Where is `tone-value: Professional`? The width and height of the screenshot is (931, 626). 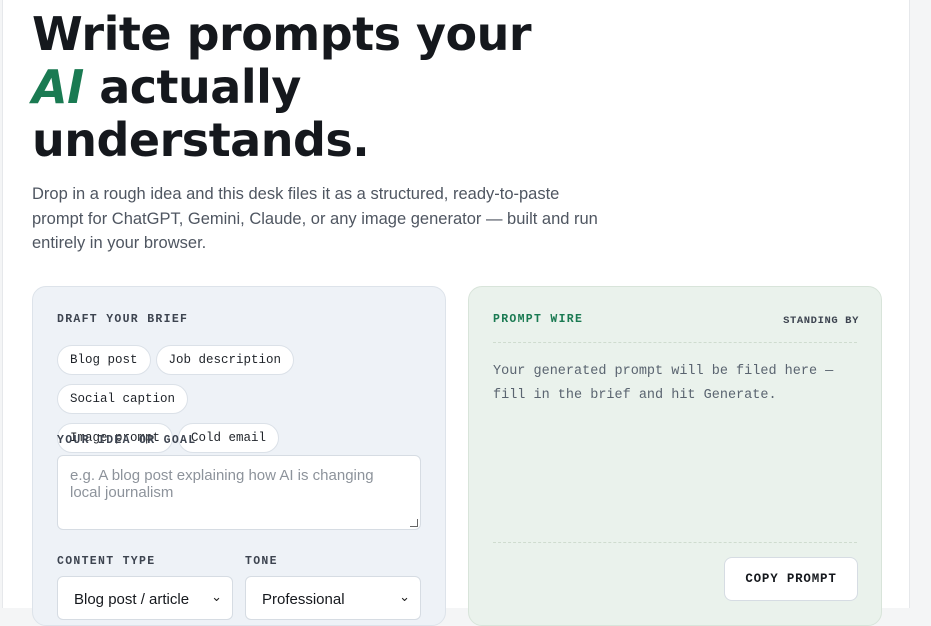 tone-value: Professional is located at coordinates (303, 599).